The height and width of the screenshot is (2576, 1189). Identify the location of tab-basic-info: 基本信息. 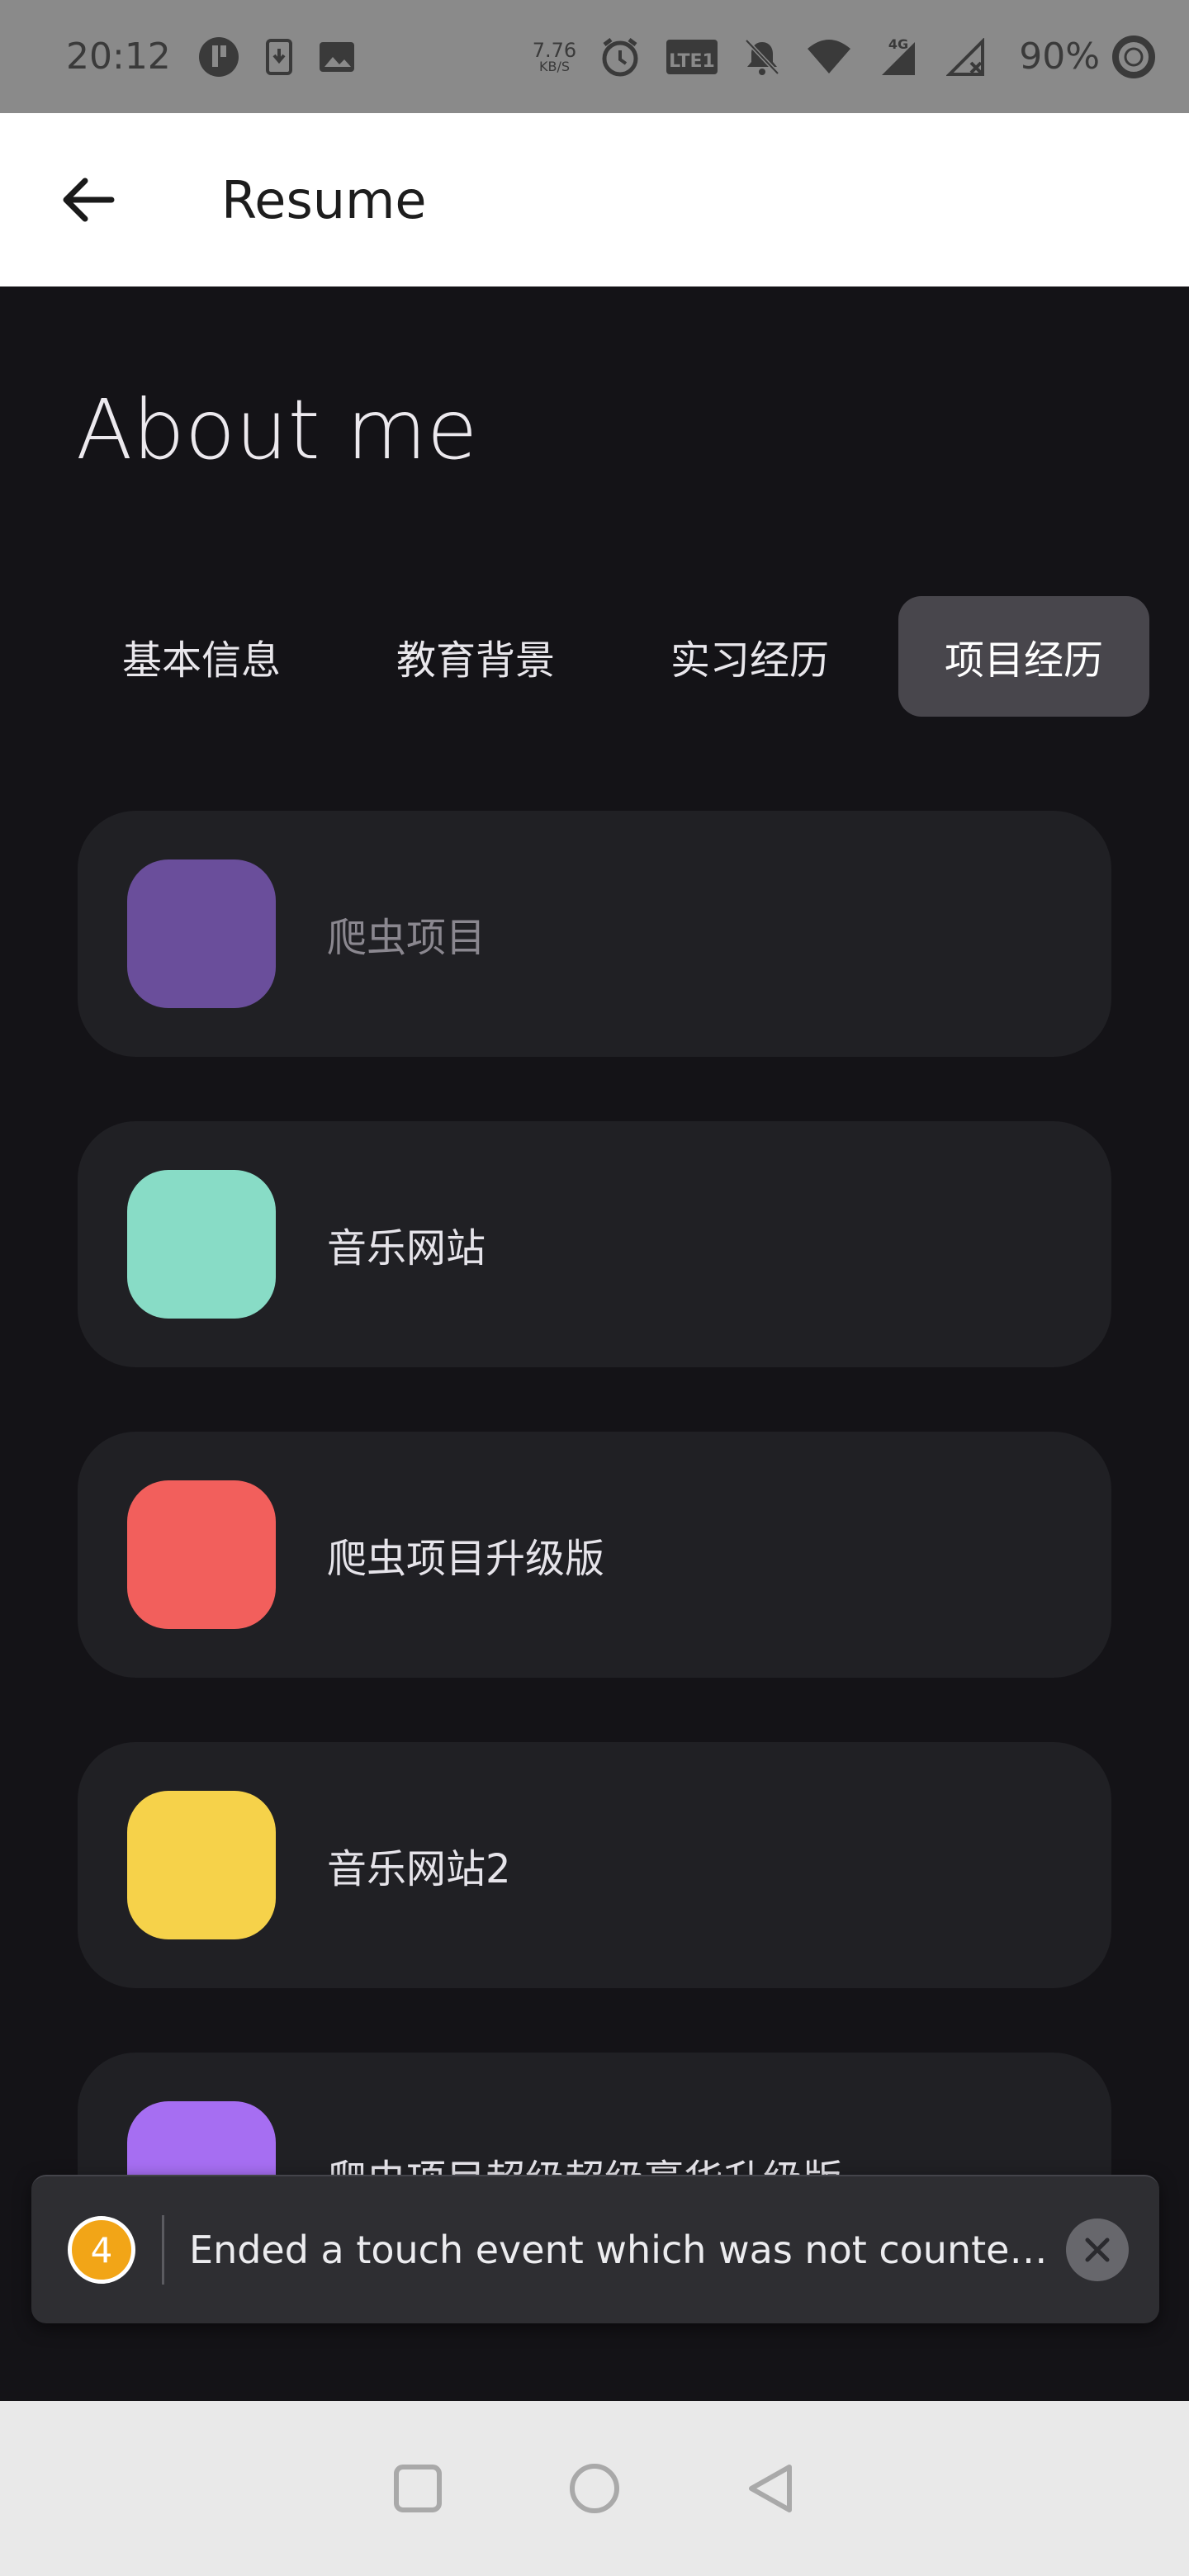
(201, 656).